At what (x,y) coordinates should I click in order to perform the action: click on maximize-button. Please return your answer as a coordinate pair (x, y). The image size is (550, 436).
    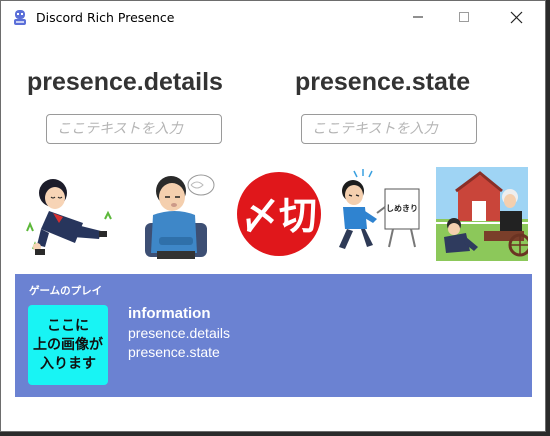
    Looking at the image, I should click on (464, 17).